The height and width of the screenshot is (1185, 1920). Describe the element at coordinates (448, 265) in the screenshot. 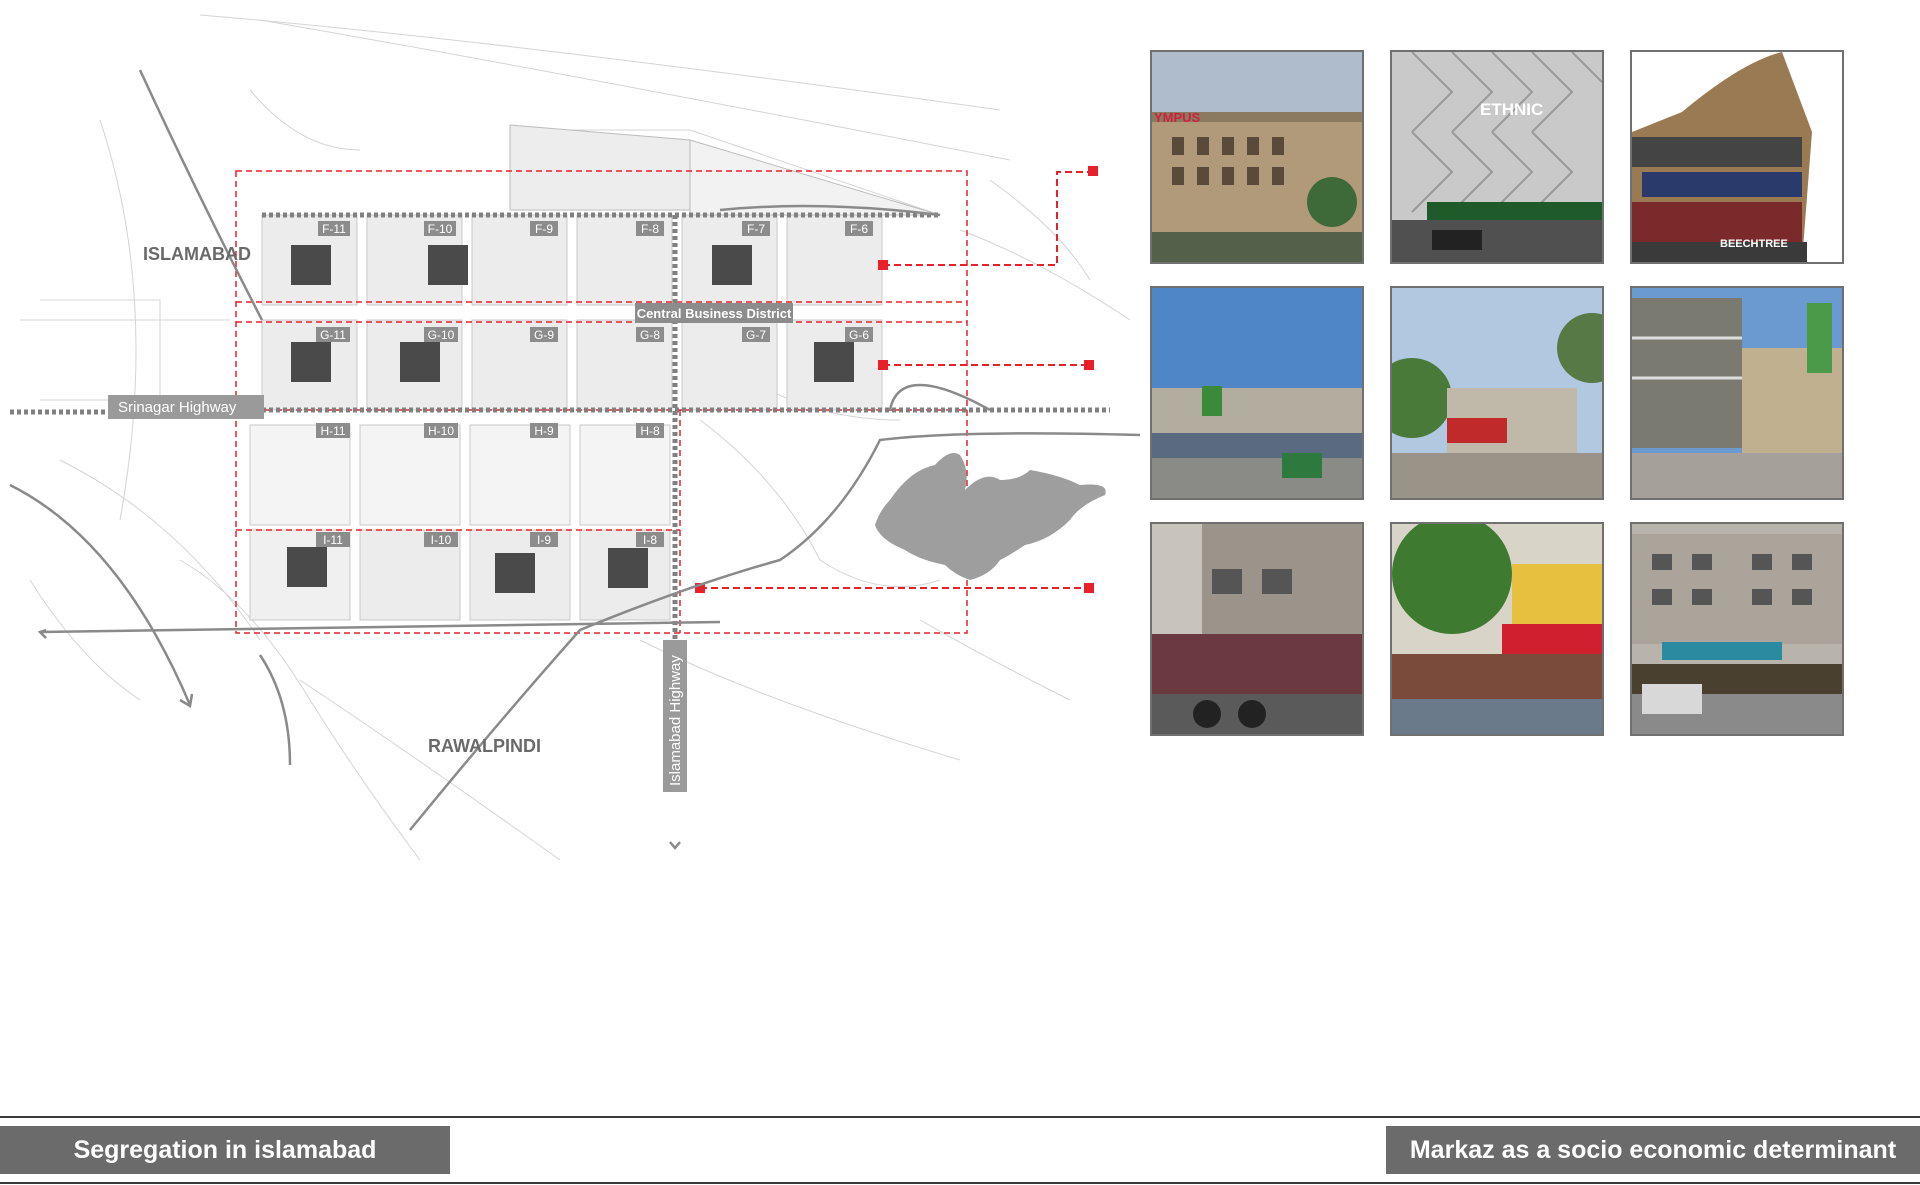

I see `markaz-f10` at that location.